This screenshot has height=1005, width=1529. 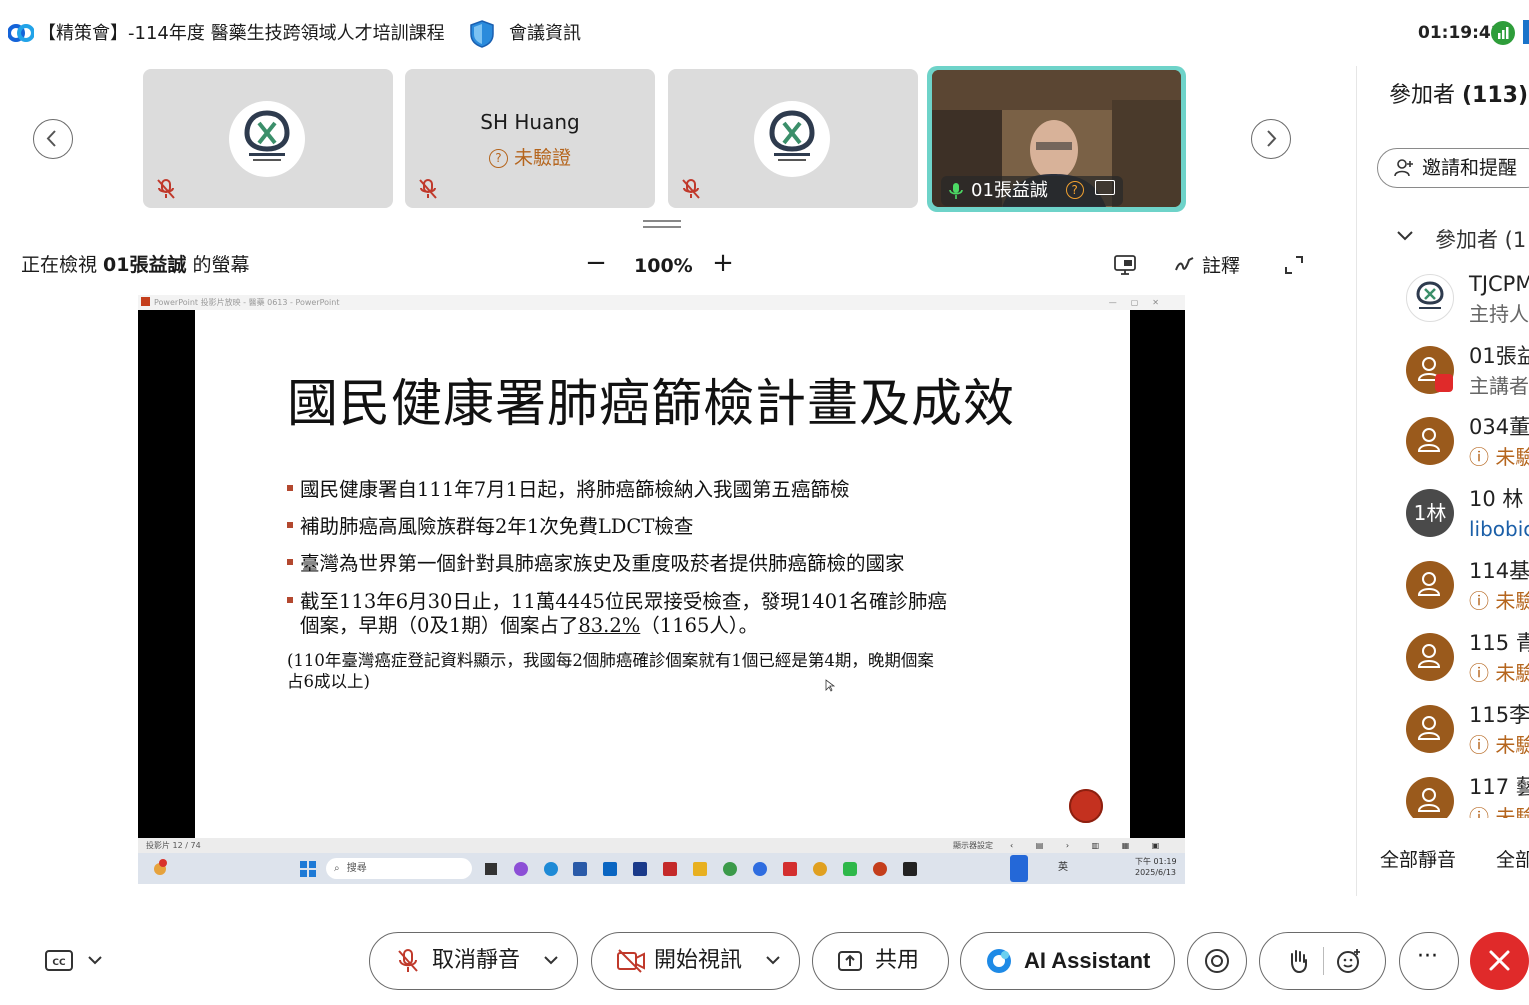 I want to click on chevron-left-icon, so click(x=51, y=138).